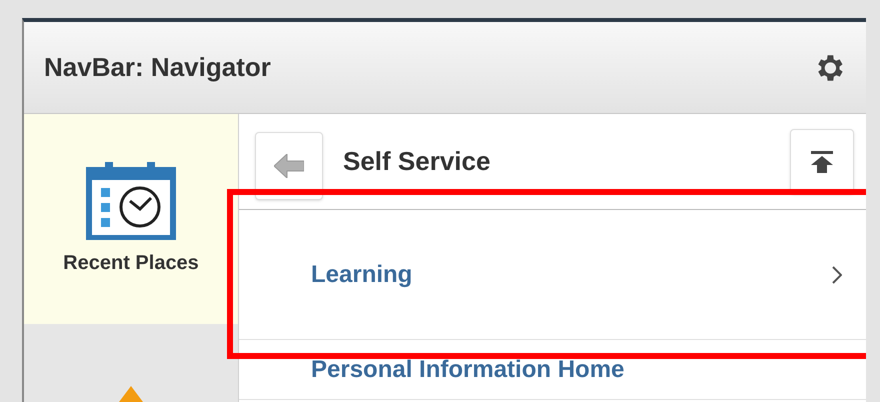  I want to click on sidebar-item: Recent Places, so click(131, 219).